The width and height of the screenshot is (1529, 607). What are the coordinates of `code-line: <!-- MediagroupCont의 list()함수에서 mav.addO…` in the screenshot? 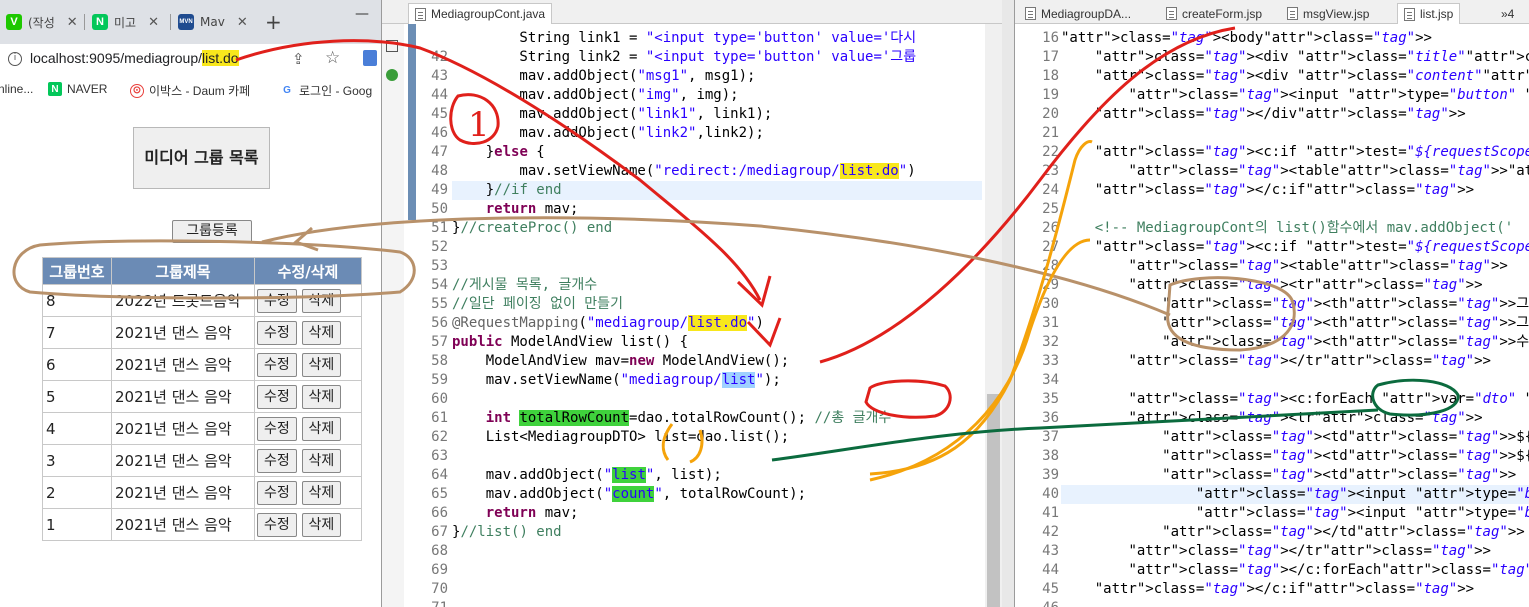 It's located at (1295, 228).